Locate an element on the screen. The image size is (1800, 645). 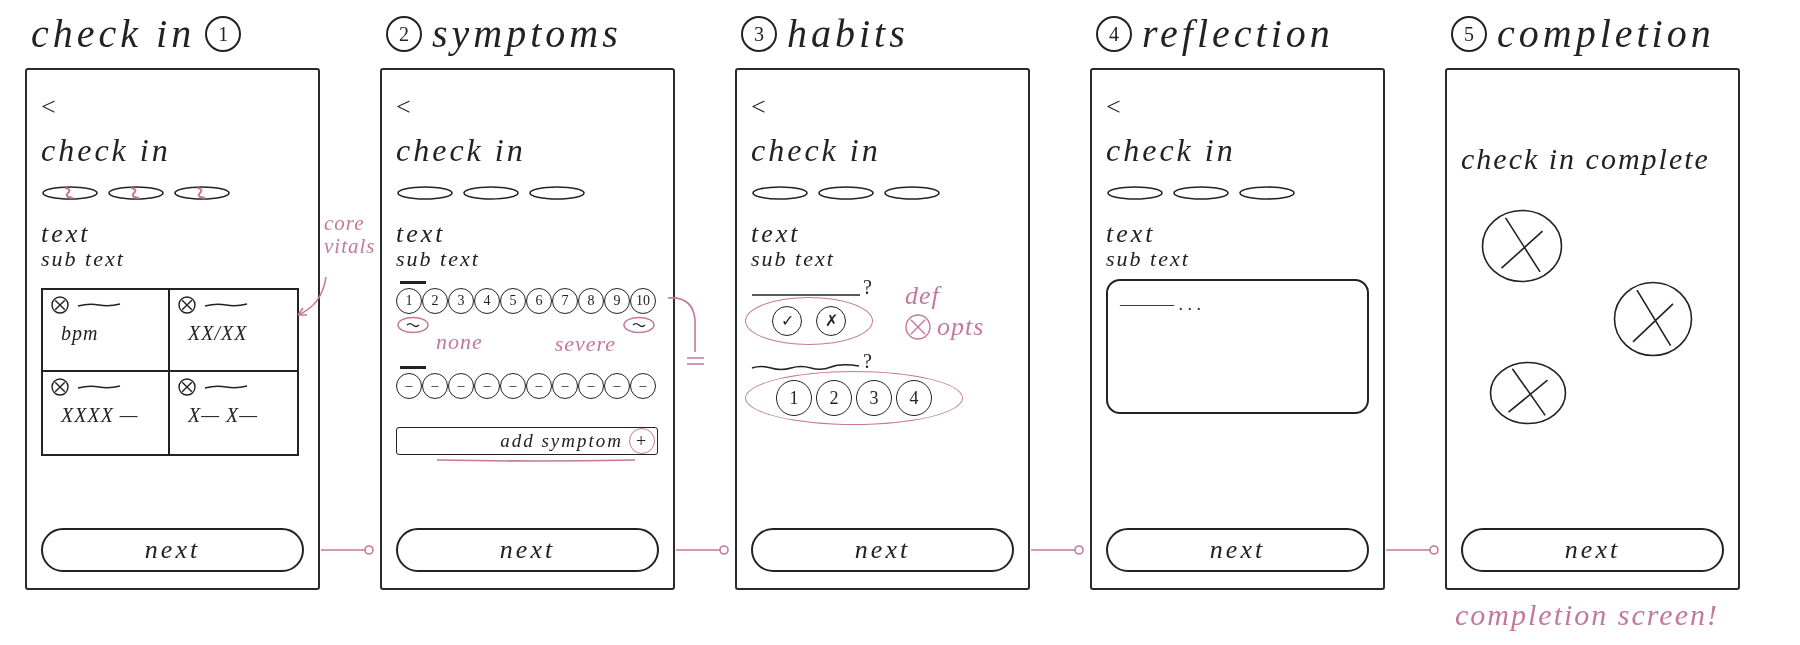
reflection-field: ——— . . . is located at coordinates (1237, 346).